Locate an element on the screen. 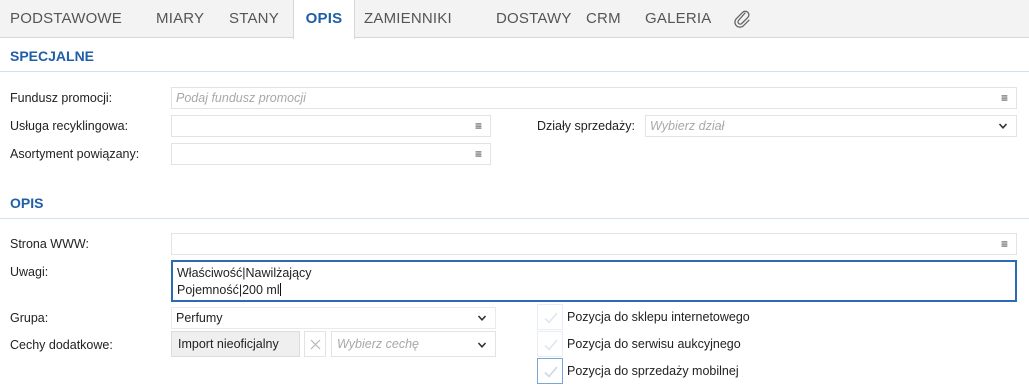 This screenshot has width=1029, height=391. asortyment-powiazany-label: Asortyment powiązany: is located at coordinates (75, 154).